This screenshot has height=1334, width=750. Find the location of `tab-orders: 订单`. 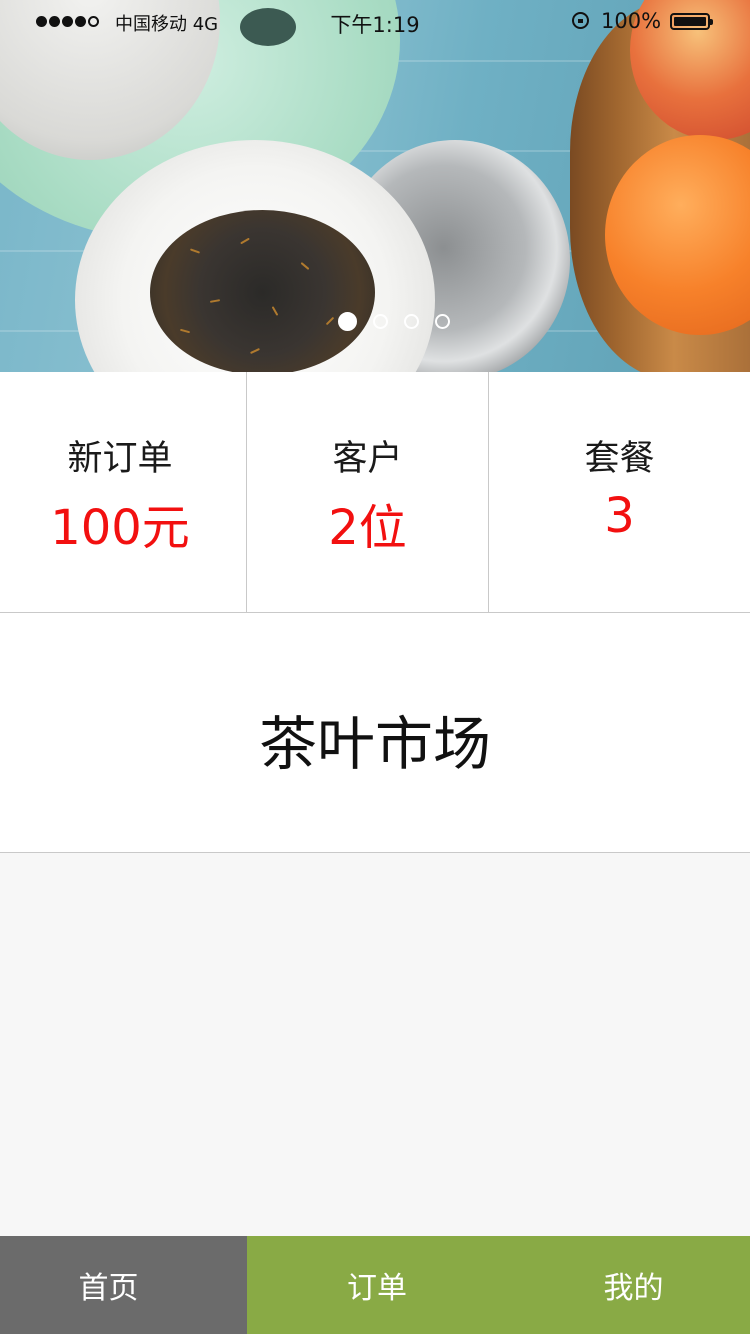

tab-orders: 订单 is located at coordinates (377, 1285).